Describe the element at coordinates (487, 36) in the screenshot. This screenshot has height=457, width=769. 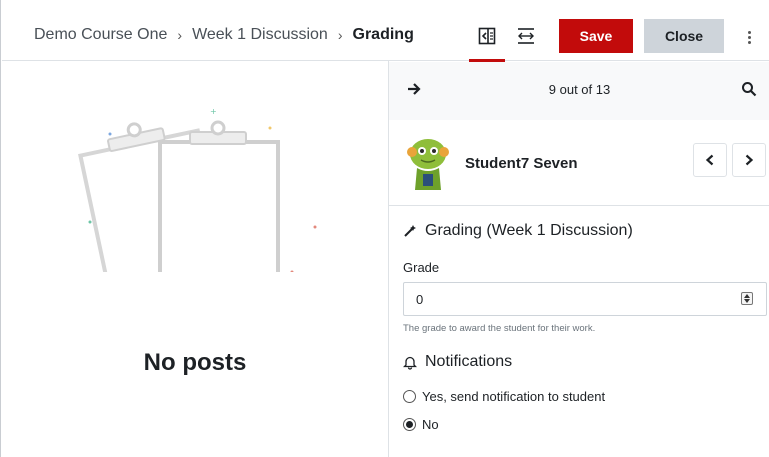
I see `collapse-panel-icon` at that location.